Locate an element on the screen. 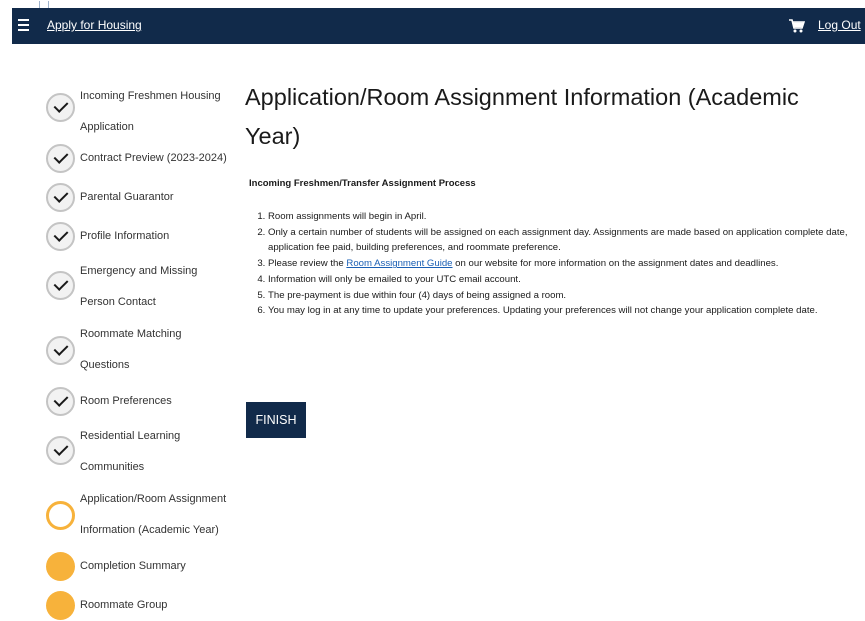 This screenshot has height=621, width=865. step-label: Parental Guarantor is located at coordinates (127, 197).